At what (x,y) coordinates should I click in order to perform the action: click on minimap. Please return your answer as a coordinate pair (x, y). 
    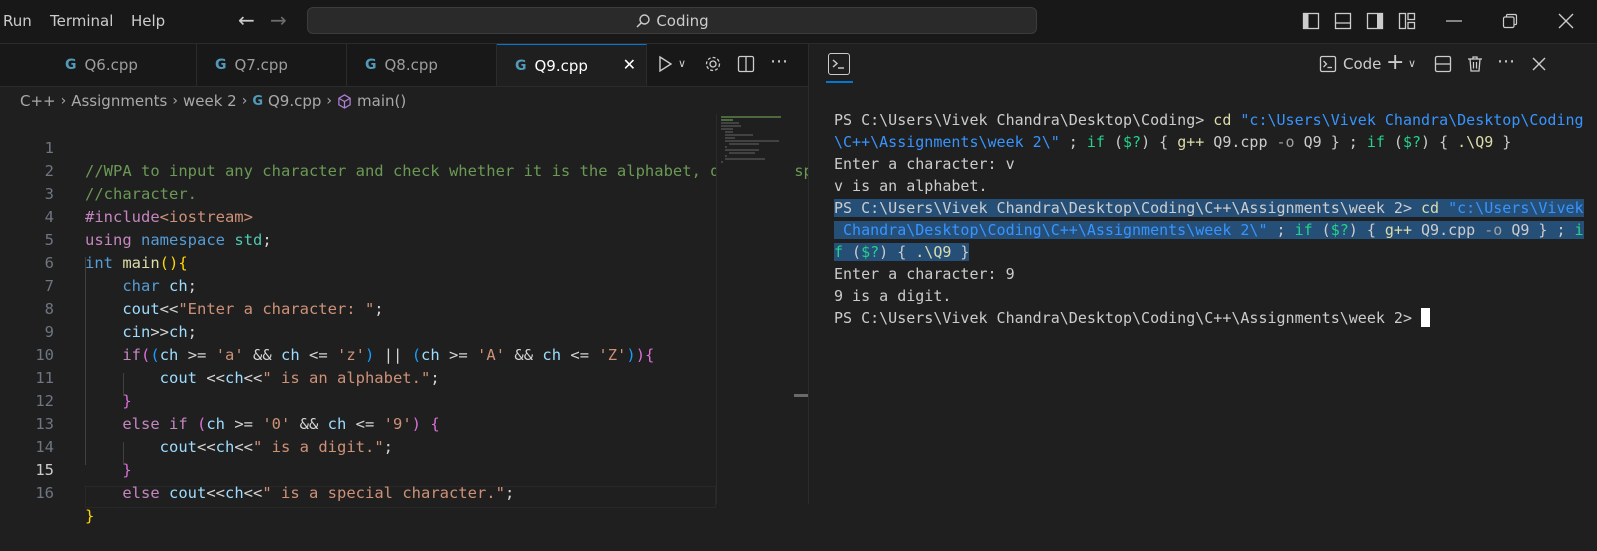
    Looking at the image, I should click on (755, 309).